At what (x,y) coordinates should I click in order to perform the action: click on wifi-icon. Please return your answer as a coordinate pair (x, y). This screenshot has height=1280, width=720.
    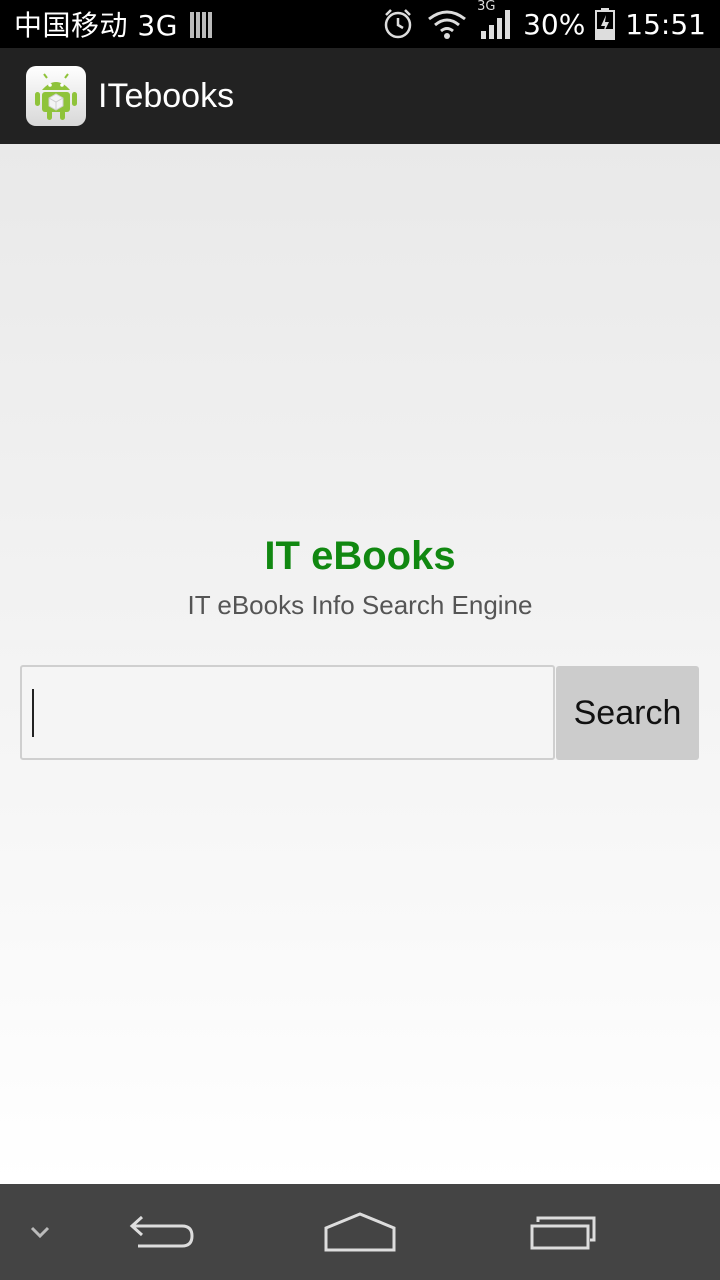
    Looking at the image, I should click on (447, 24).